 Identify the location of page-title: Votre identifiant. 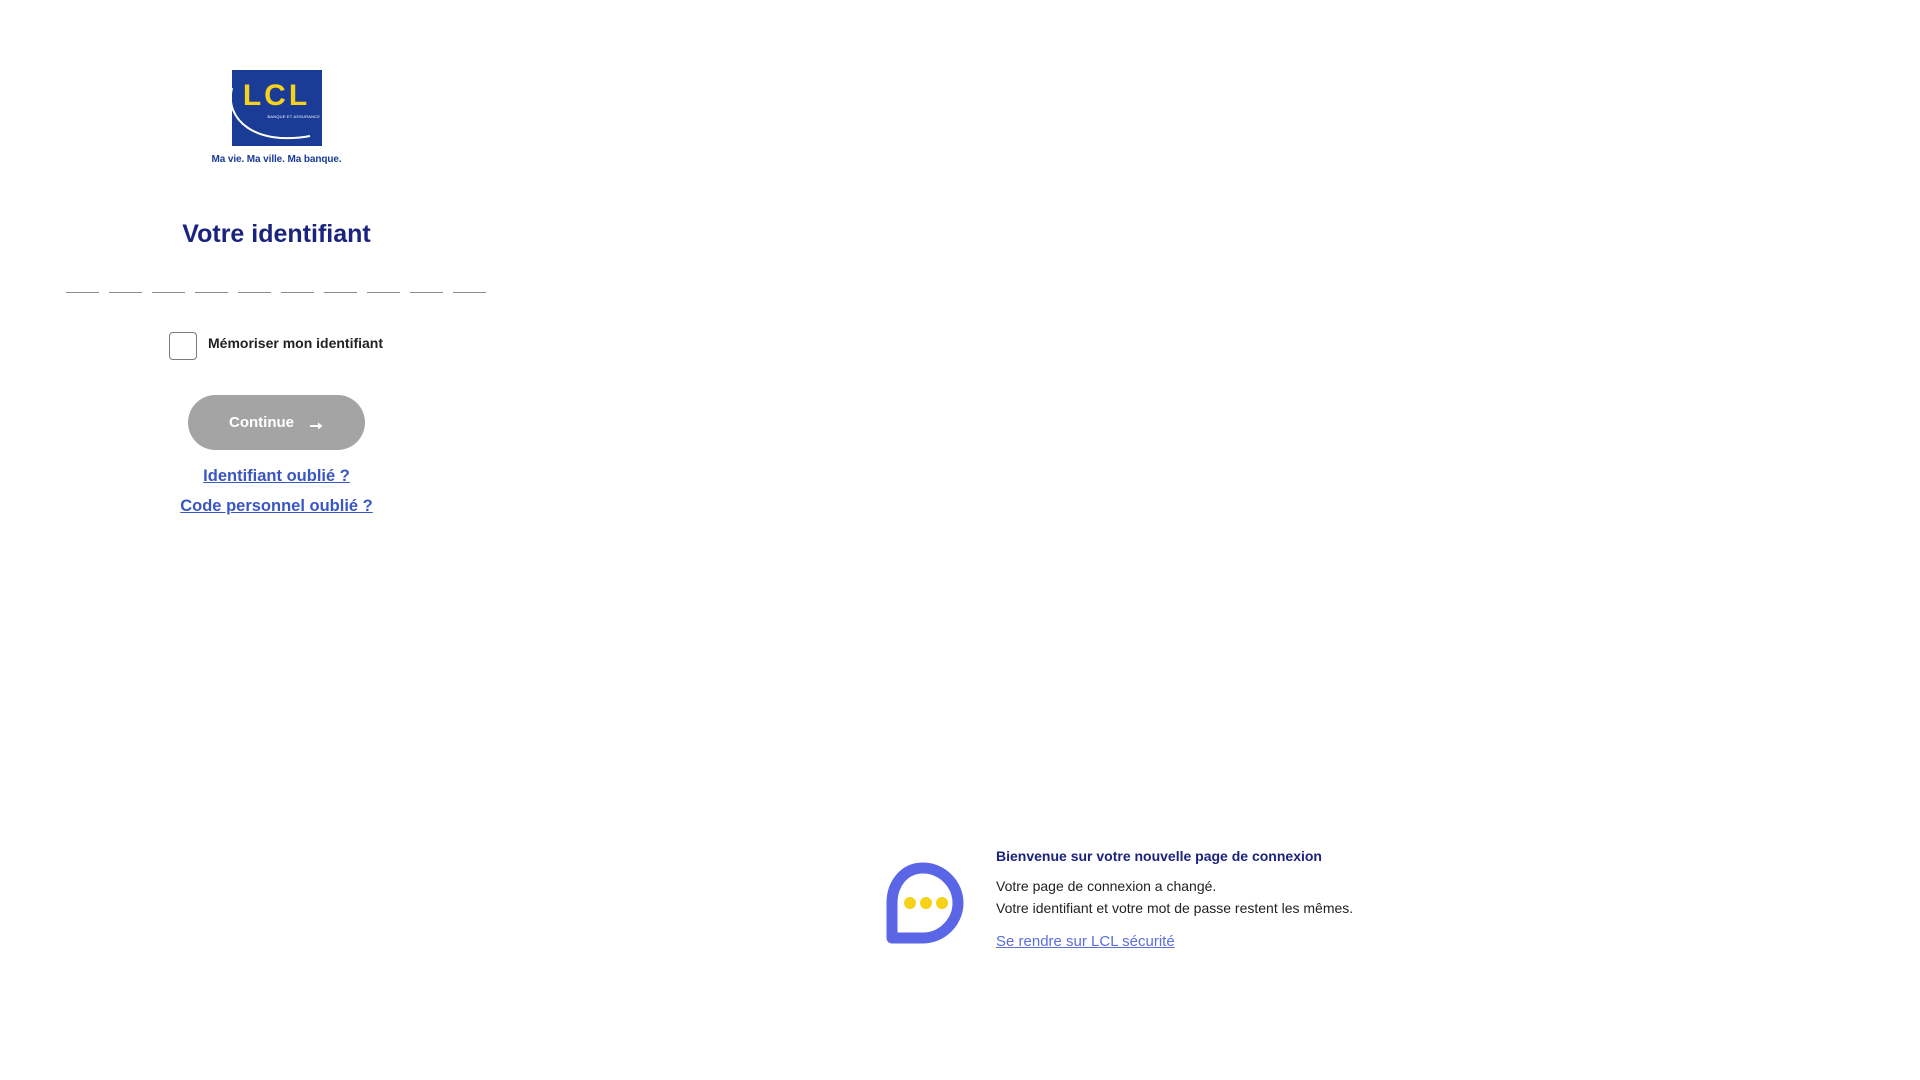
(276, 234).